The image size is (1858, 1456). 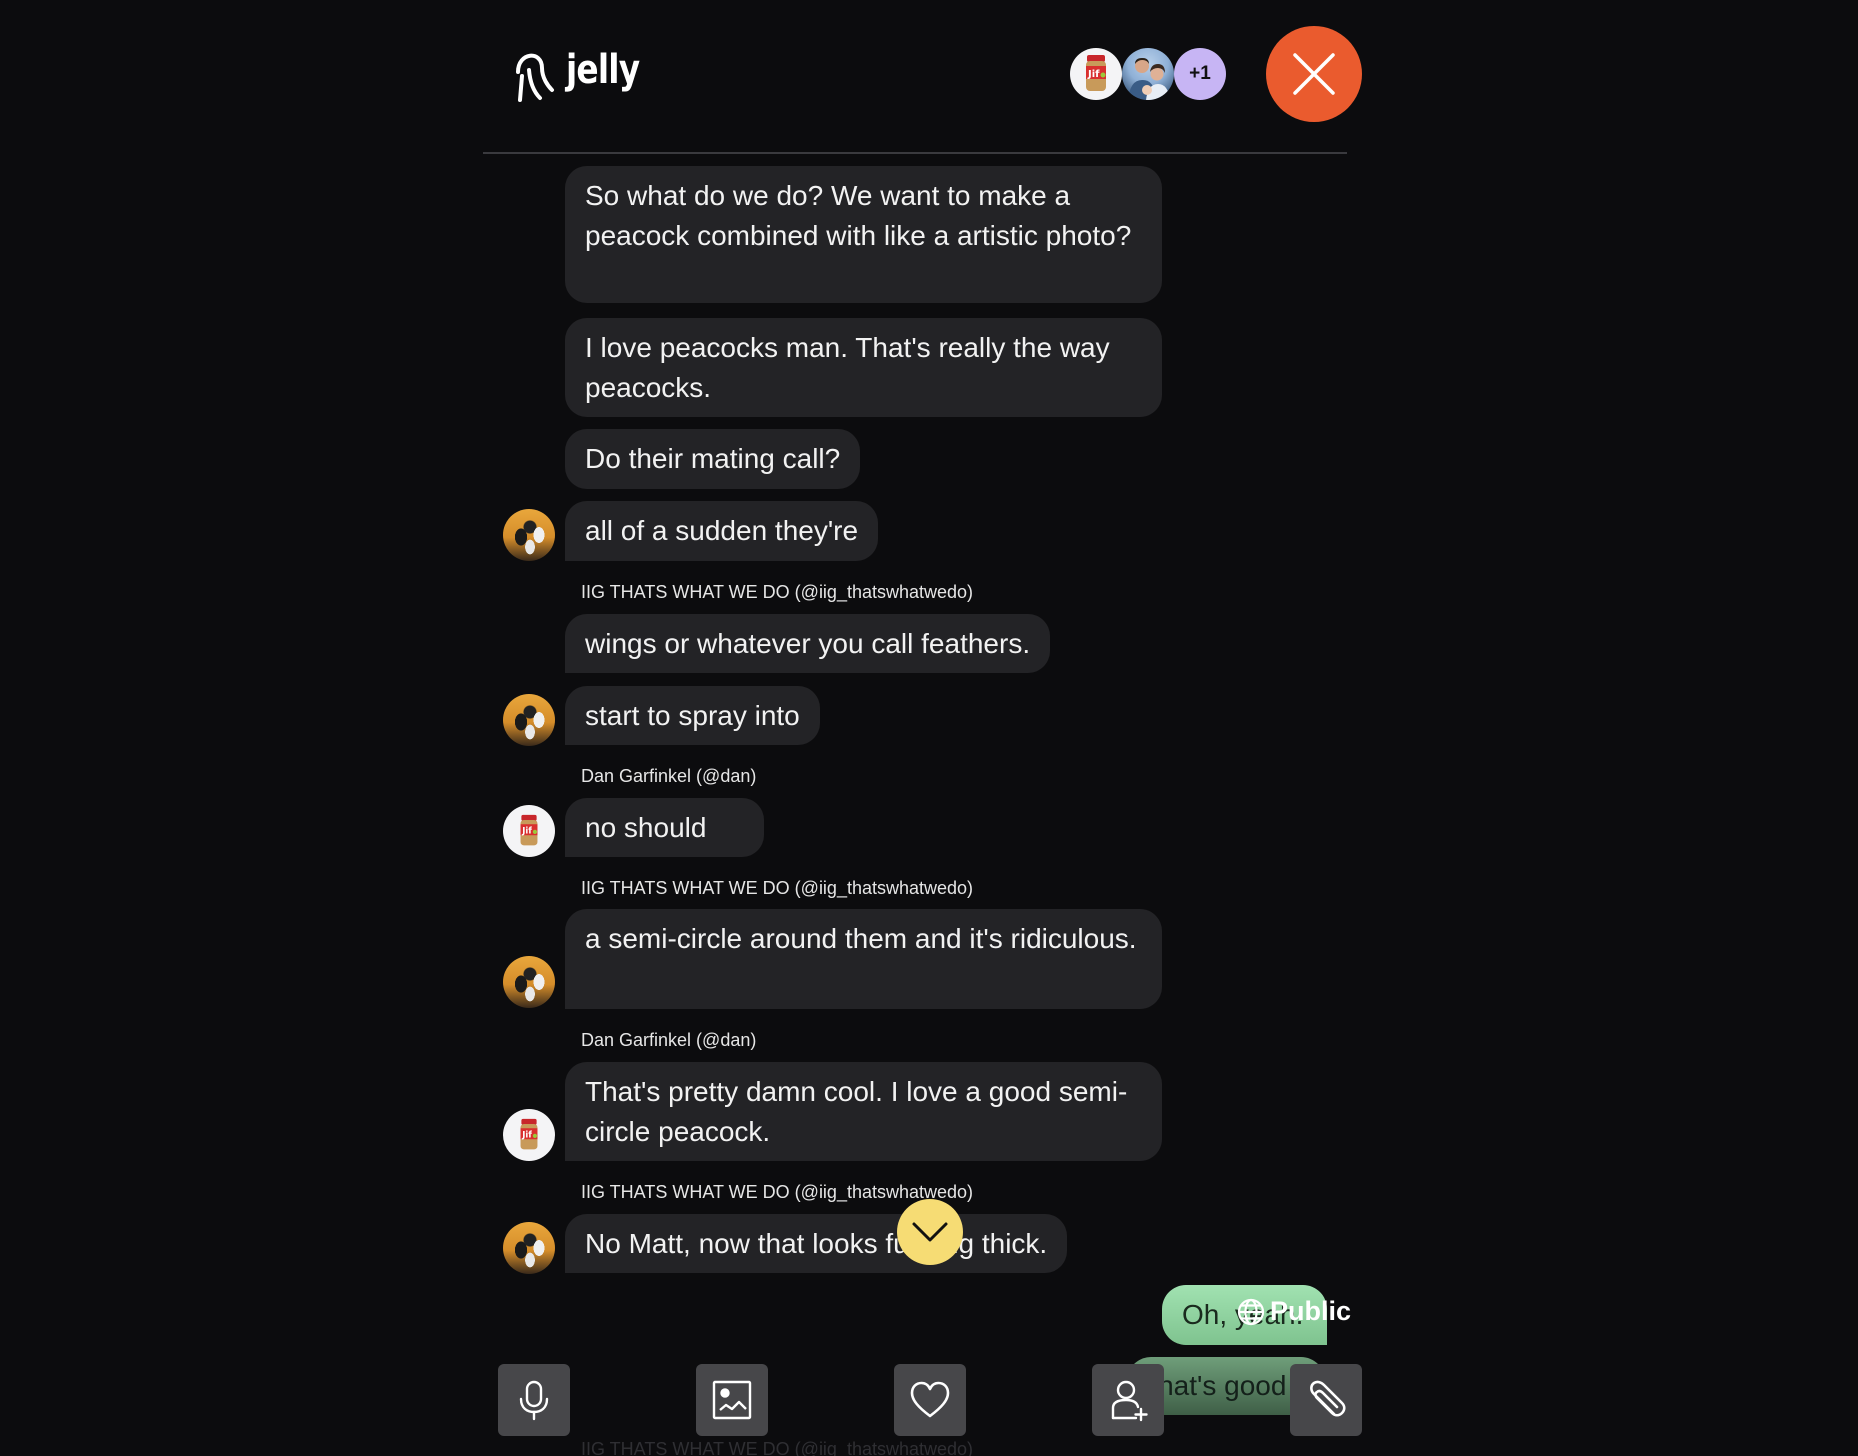 I want to click on message-bubble: wings or whatever you call feathers., so click(x=808, y=643).